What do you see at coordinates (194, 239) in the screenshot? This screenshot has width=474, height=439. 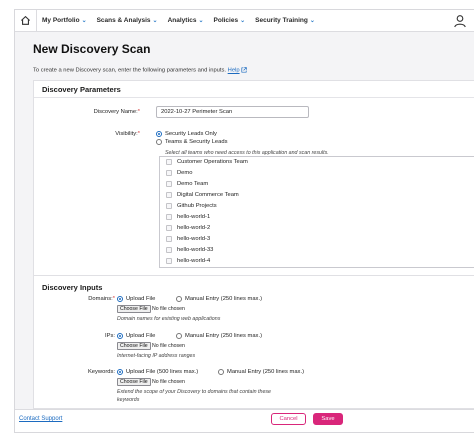 I see `team-label: hello-world-3` at bounding box center [194, 239].